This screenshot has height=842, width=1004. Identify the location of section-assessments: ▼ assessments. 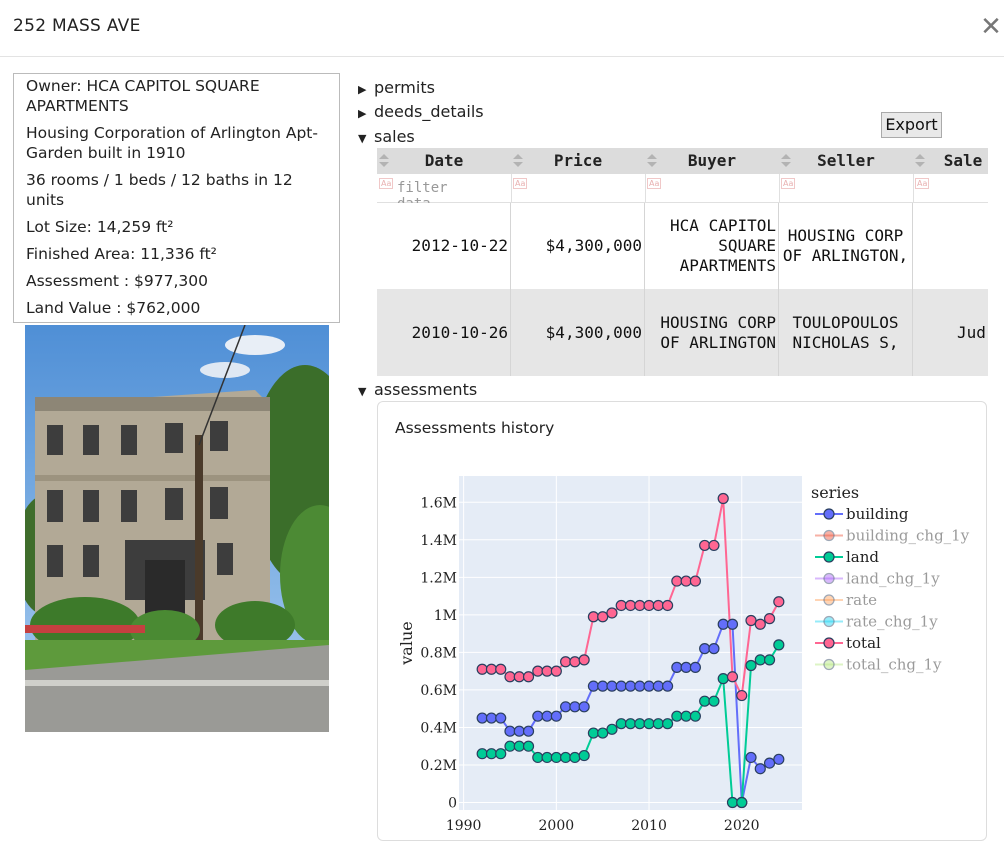
(417, 389).